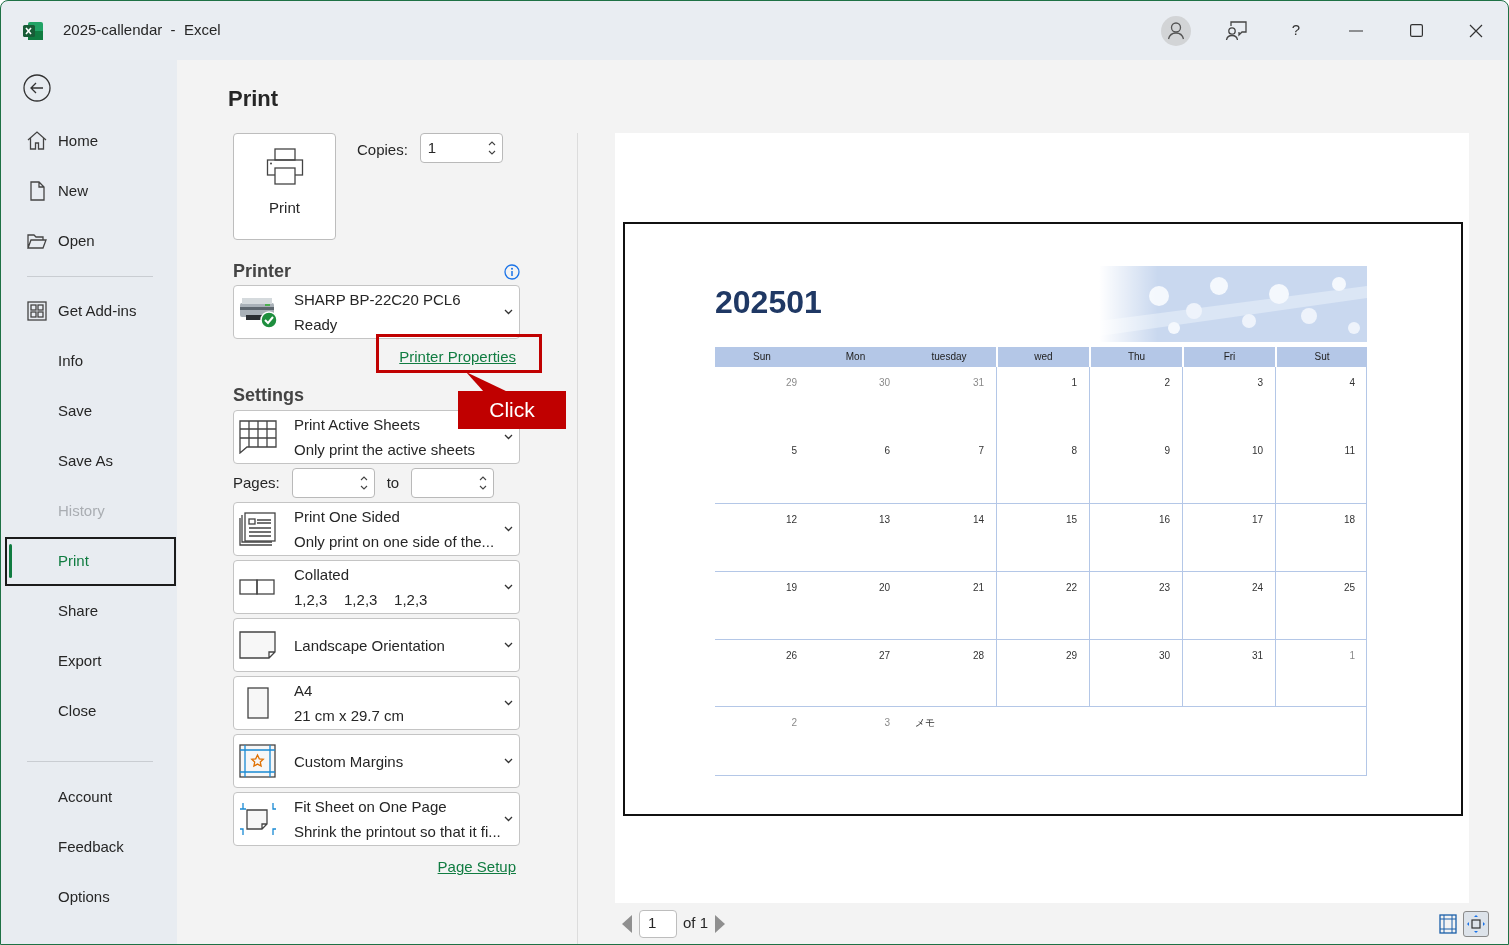 The image size is (1509, 945). What do you see at coordinates (1296, 30) in the screenshot?
I see `help-button: ?` at bounding box center [1296, 30].